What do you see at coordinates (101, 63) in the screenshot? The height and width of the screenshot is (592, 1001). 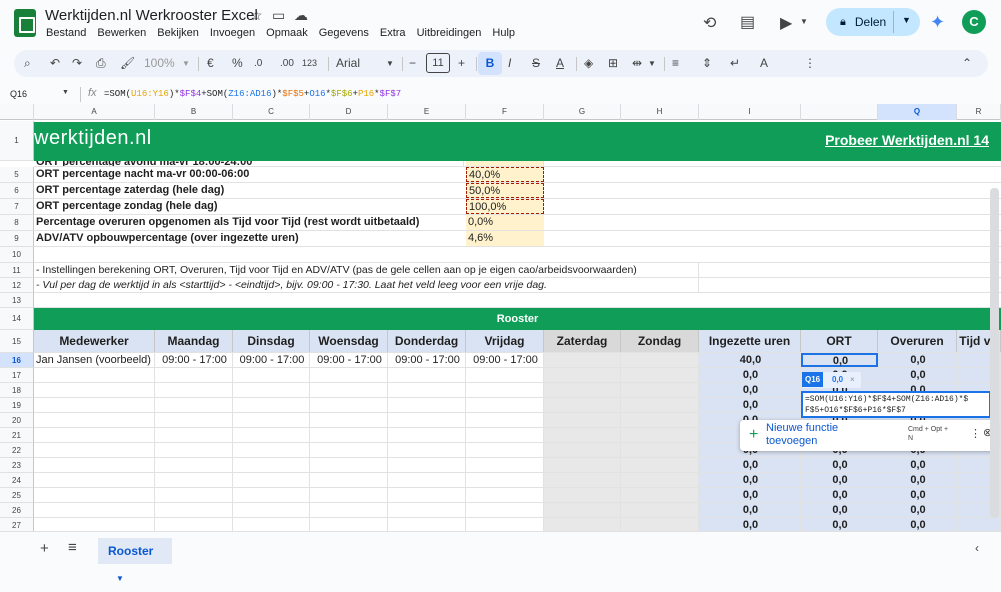 I see `print-icon: ⎙` at bounding box center [101, 63].